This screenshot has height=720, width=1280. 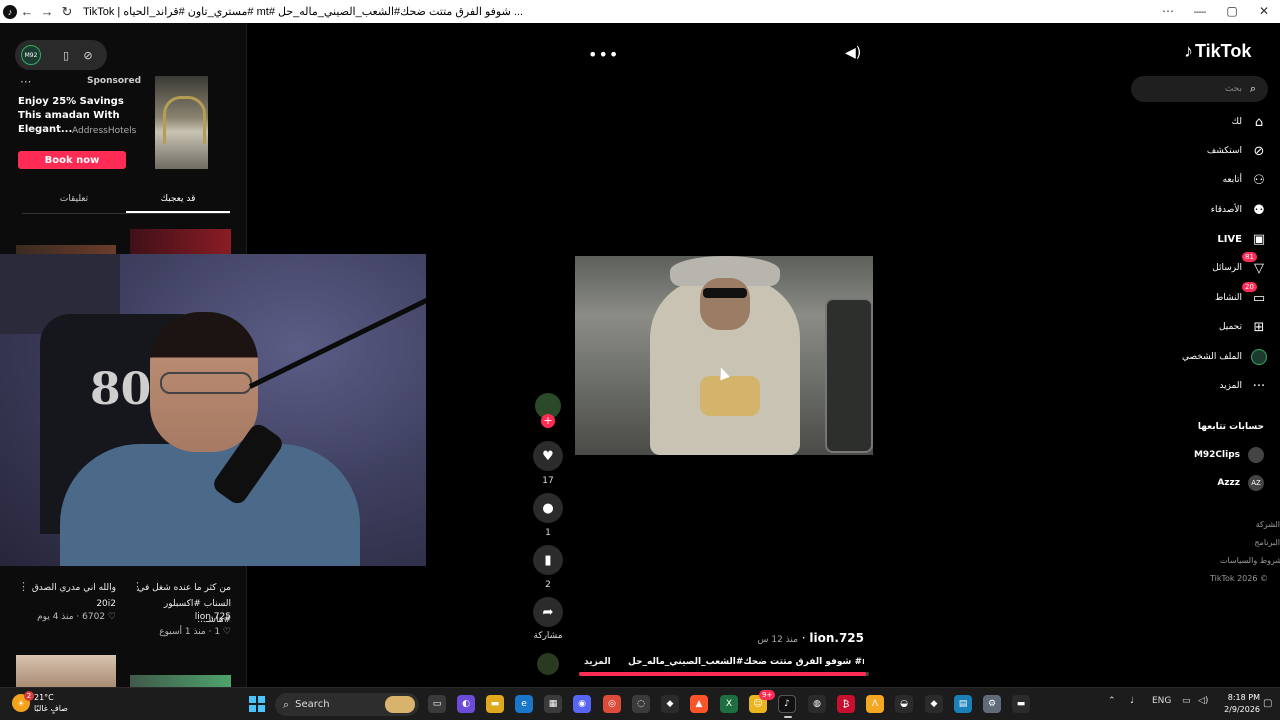 I want to click on controller-icon: ▬, so click(x=1021, y=704).